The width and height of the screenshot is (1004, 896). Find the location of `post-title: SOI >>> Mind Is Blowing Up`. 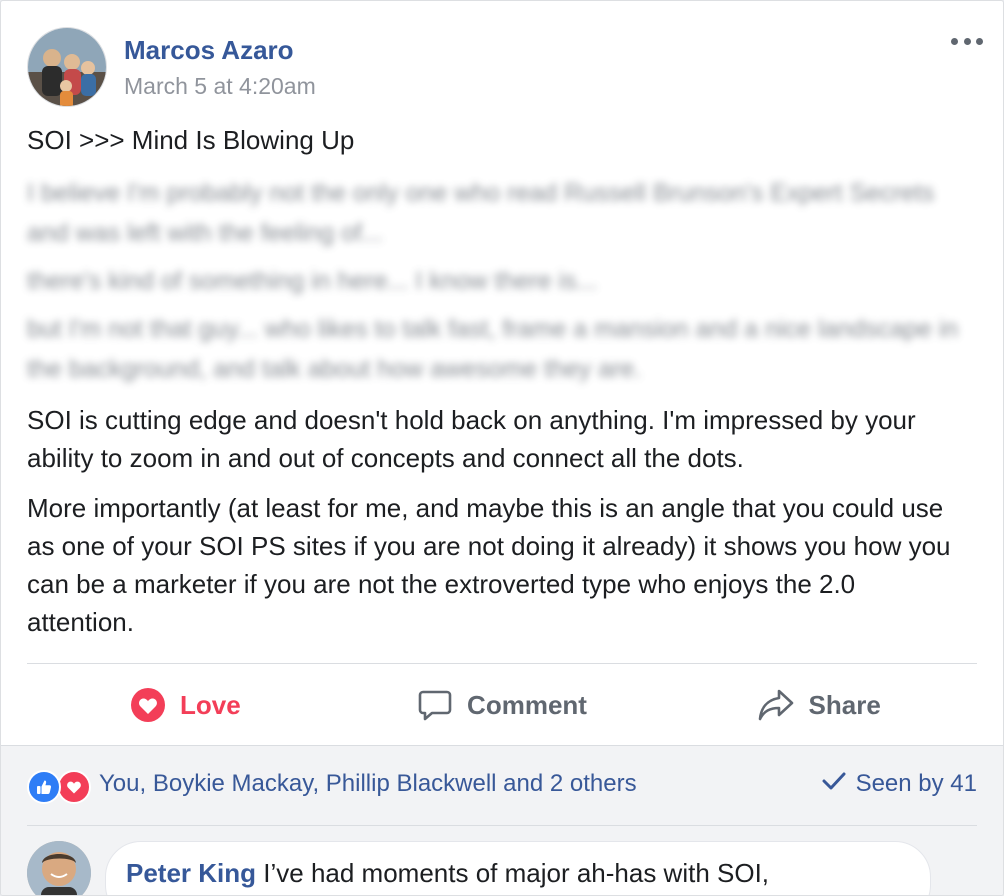

post-title: SOI >>> Mind Is Blowing Up is located at coordinates (191, 140).